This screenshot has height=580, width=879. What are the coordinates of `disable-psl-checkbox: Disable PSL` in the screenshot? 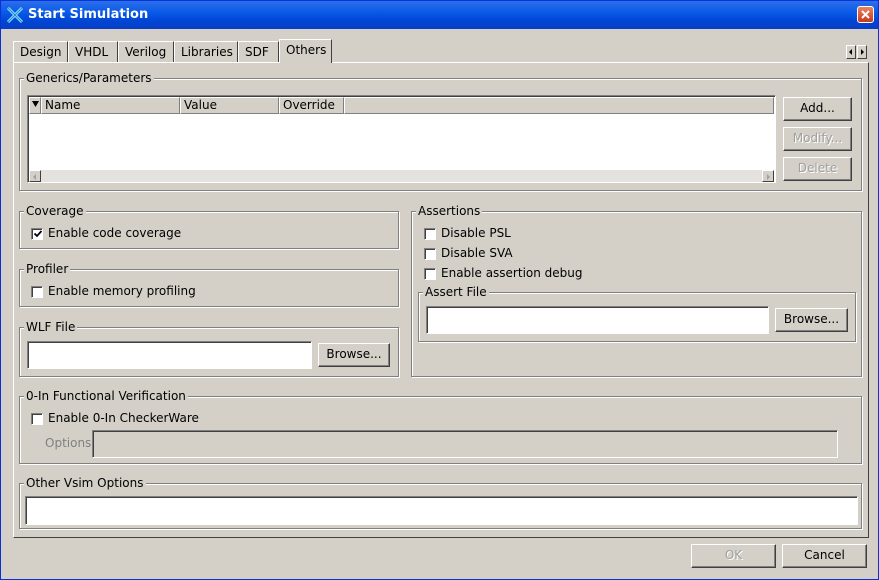 It's located at (499, 234).